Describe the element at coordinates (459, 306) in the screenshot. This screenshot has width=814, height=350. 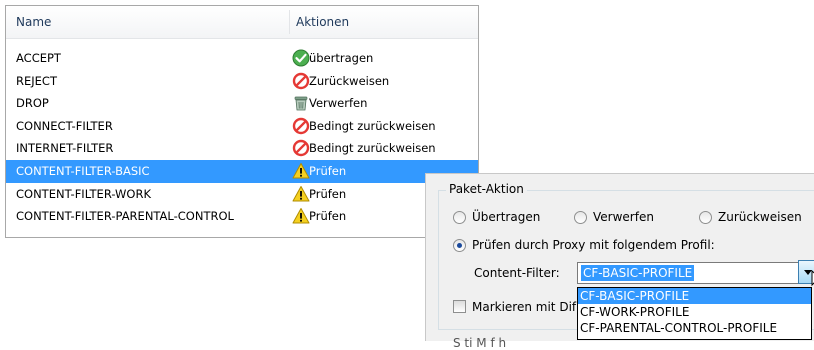
I see `markieren-checkbox` at that location.